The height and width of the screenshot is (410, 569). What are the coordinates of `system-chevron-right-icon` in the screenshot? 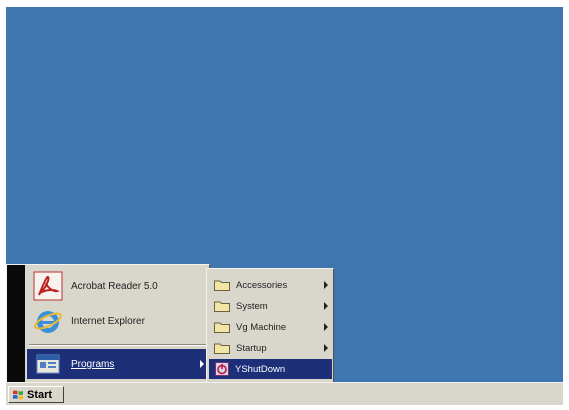 It's located at (326, 306).